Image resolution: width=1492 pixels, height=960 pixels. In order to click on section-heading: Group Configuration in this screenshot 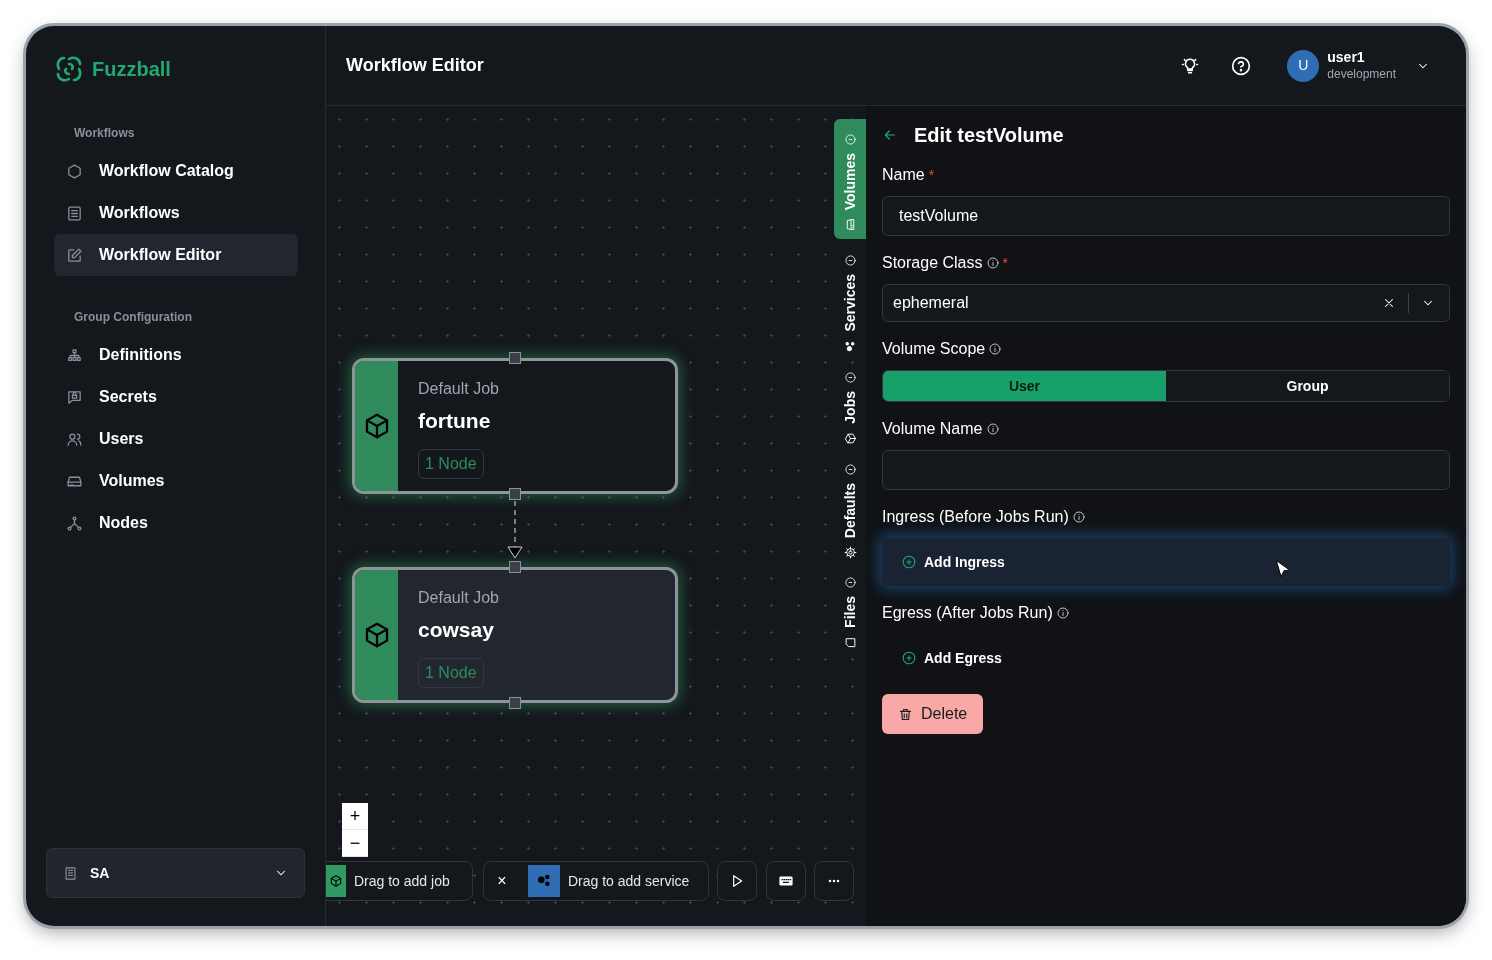, I will do `click(133, 317)`.